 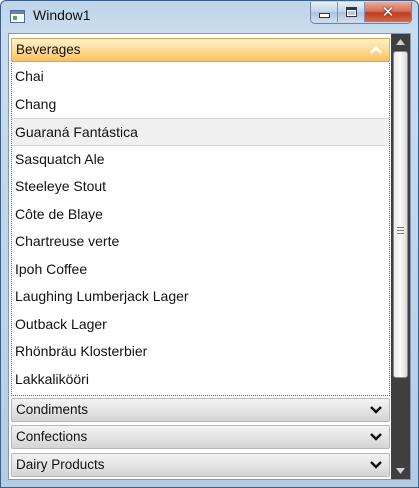 I want to click on minimize-icon, so click(x=324, y=15).